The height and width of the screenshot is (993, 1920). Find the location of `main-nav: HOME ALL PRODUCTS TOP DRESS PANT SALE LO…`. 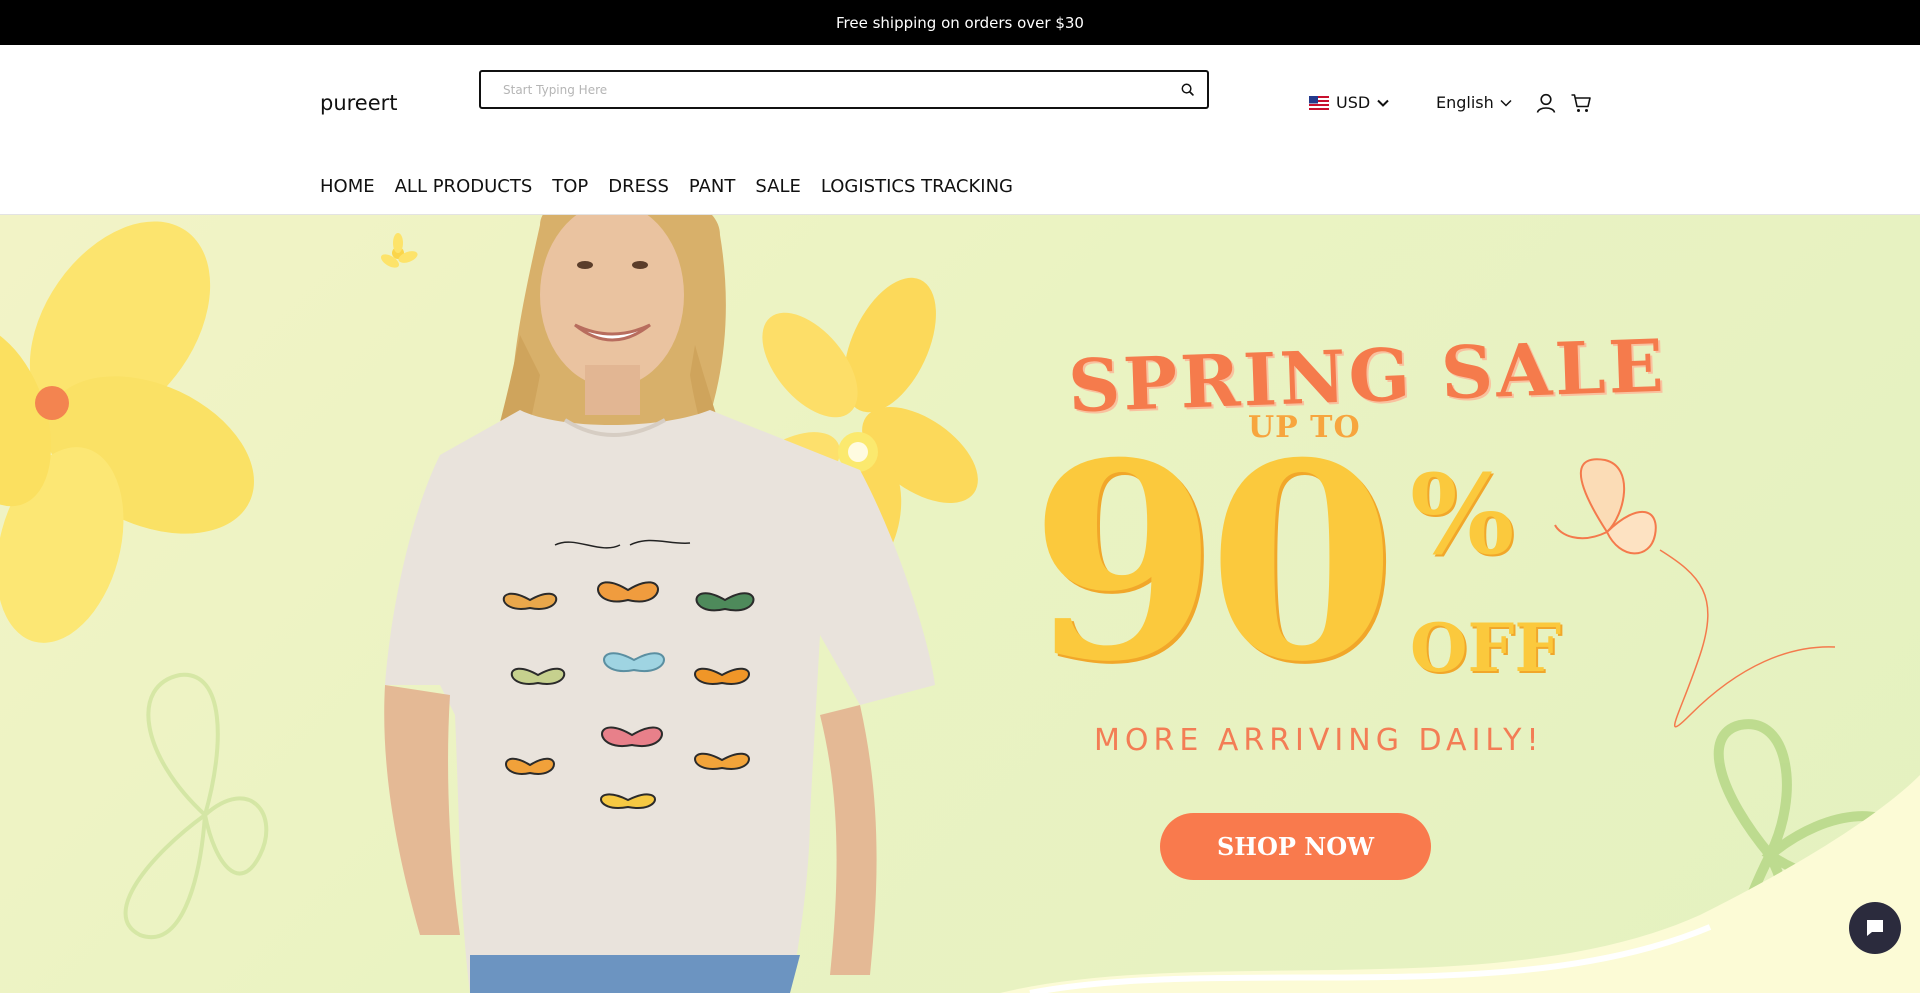

main-nav: HOME ALL PRODUCTS TOP DRESS PANT SALE LO… is located at coordinates (676, 186).